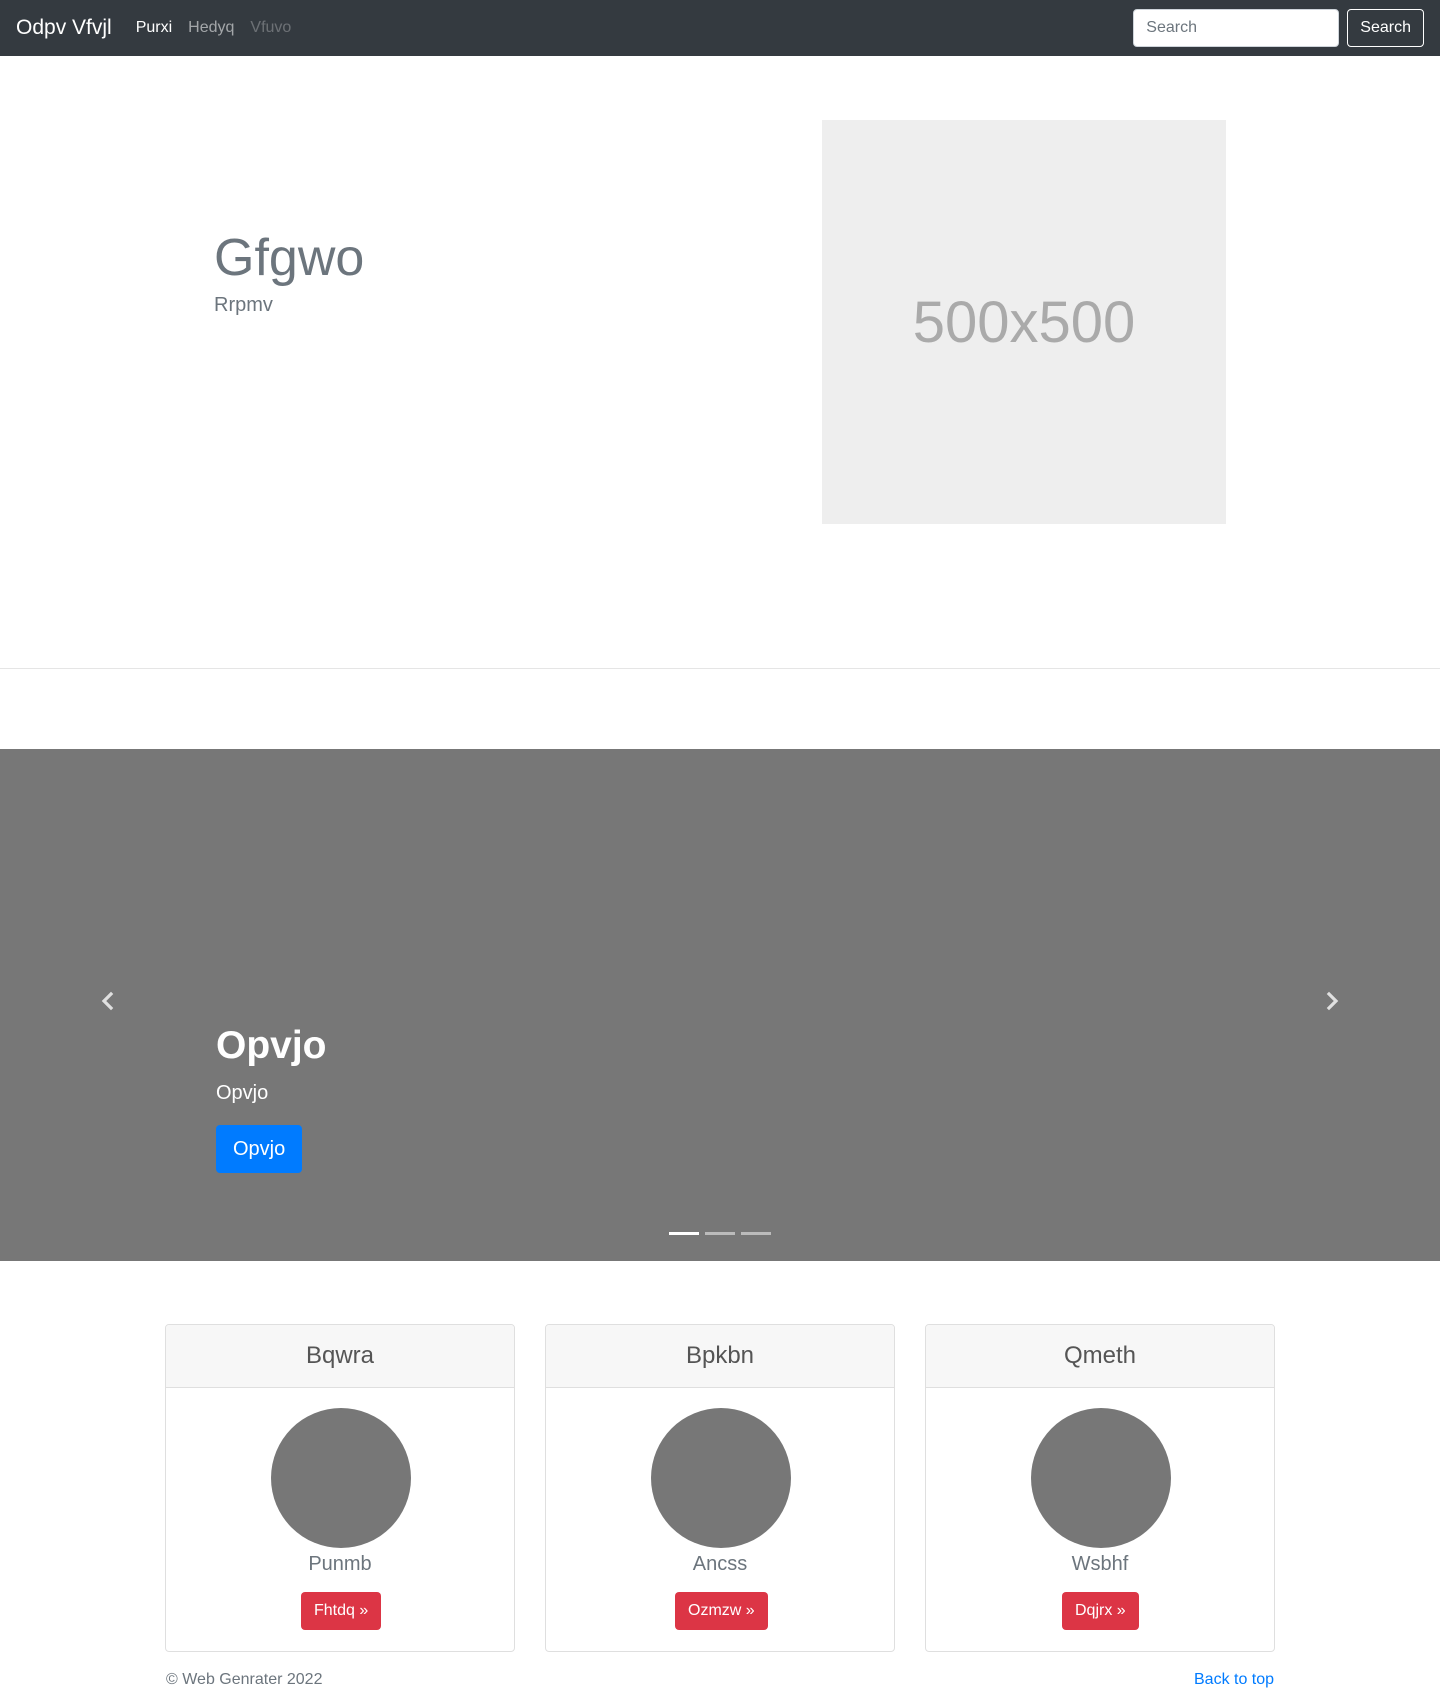 This screenshot has width=1440, height=1693. I want to click on card-header: Bpkbn, so click(720, 1356).